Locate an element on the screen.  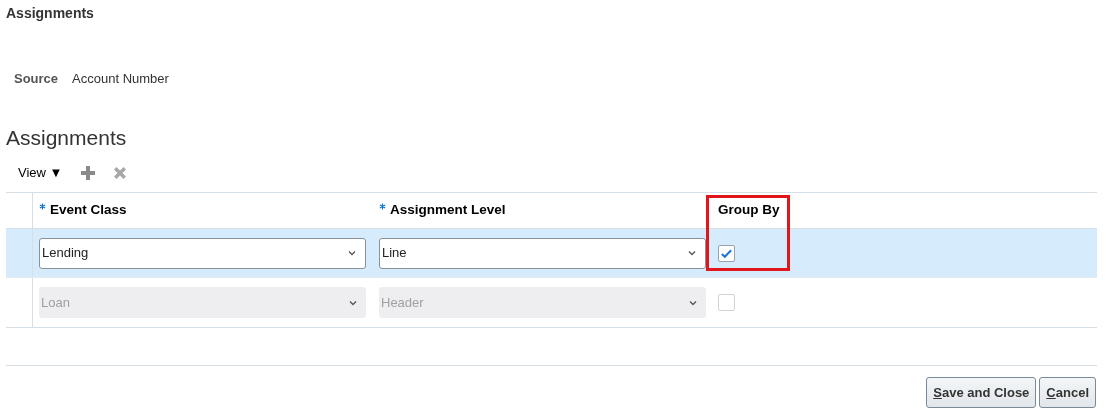
section-title: Assignments is located at coordinates (66, 138).